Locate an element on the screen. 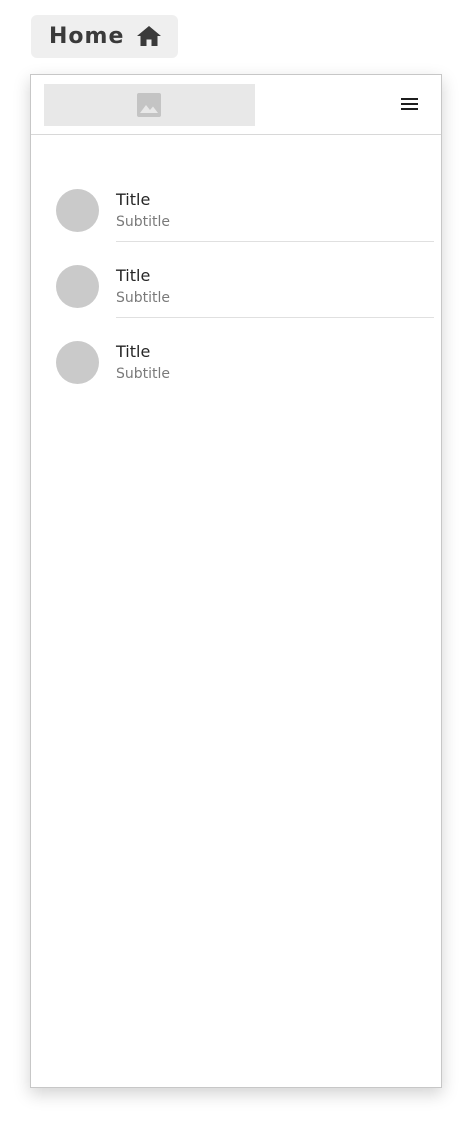 The height and width of the screenshot is (1124, 470). home-chip-label: Home is located at coordinates (87, 36).